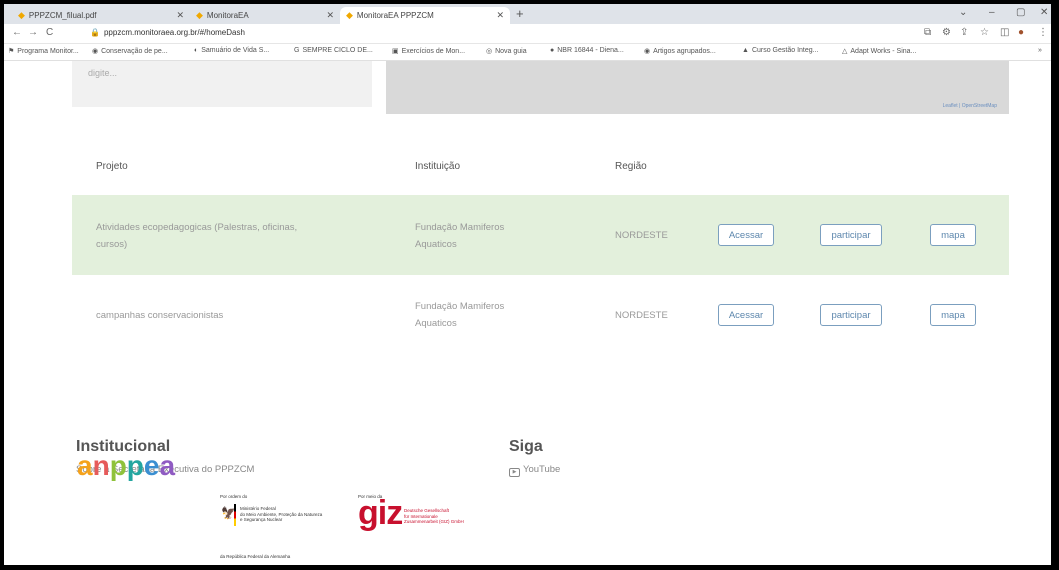  What do you see at coordinates (395, 51) in the screenshot?
I see `bookmark-icon: ▣` at bounding box center [395, 51].